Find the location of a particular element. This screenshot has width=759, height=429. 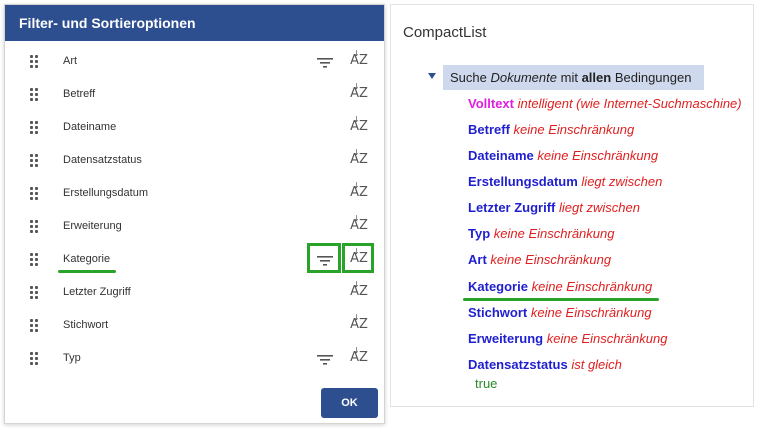

condition-operator: intelligent (wie Internet-Suchmaschine) is located at coordinates (630, 103).